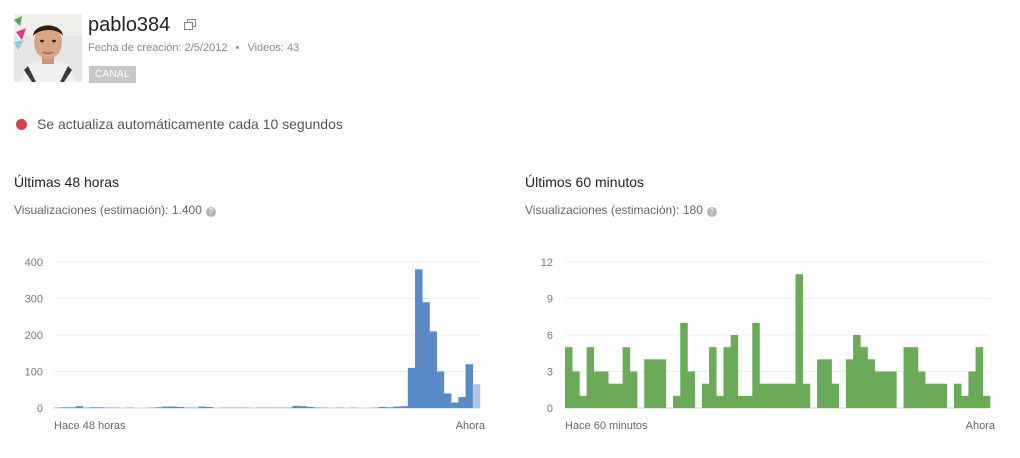  What do you see at coordinates (129, 25) in the screenshot?
I see `channel-name: pablo384` at bounding box center [129, 25].